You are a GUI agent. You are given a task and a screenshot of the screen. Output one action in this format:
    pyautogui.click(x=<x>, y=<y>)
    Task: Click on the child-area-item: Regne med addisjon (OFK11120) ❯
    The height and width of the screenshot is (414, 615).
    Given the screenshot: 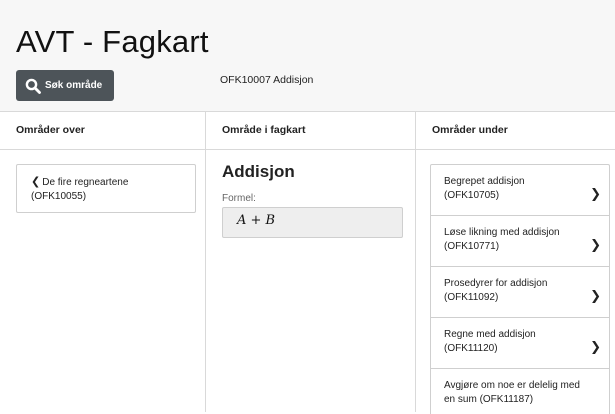 What is the action you would take?
    pyautogui.click(x=520, y=342)
    